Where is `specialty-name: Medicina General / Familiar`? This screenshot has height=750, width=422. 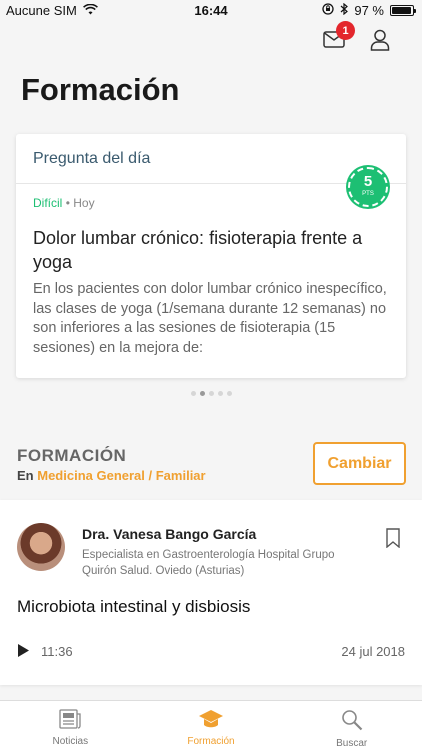 specialty-name: Medicina General / Familiar is located at coordinates (121, 475).